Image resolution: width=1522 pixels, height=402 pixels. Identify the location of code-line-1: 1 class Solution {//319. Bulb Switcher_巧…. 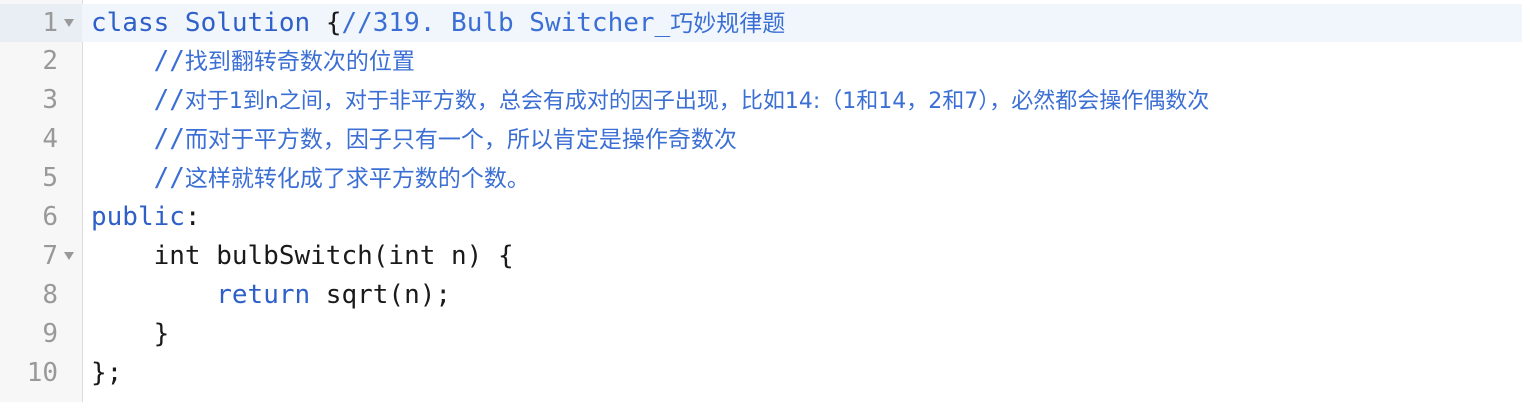
(761, 23).